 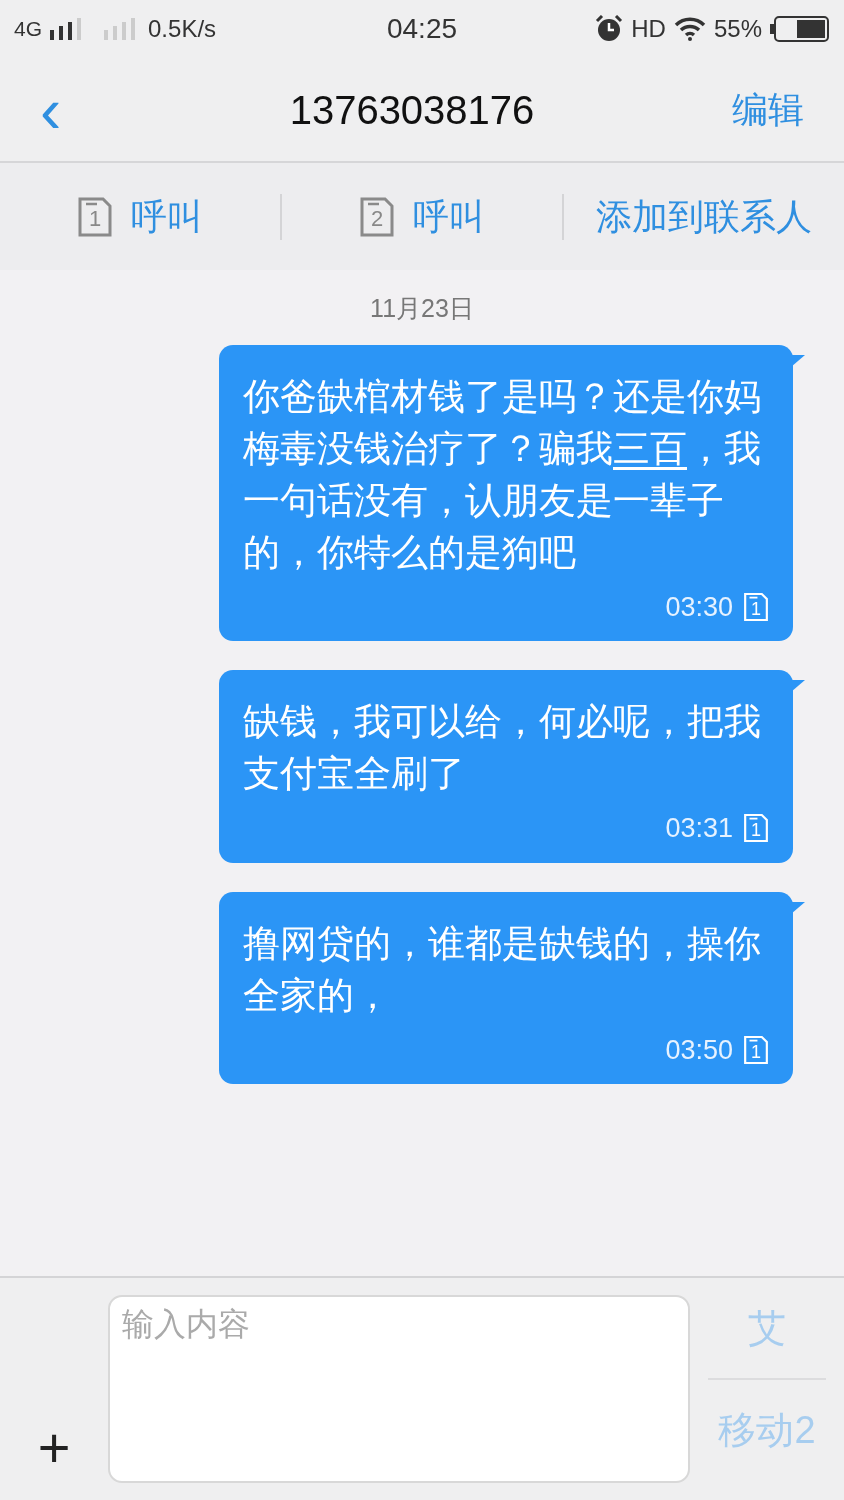 What do you see at coordinates (704, 216) in the screenshot?
I see `add-contact-button: 添加到联系人` at bounding box center [704, 216].